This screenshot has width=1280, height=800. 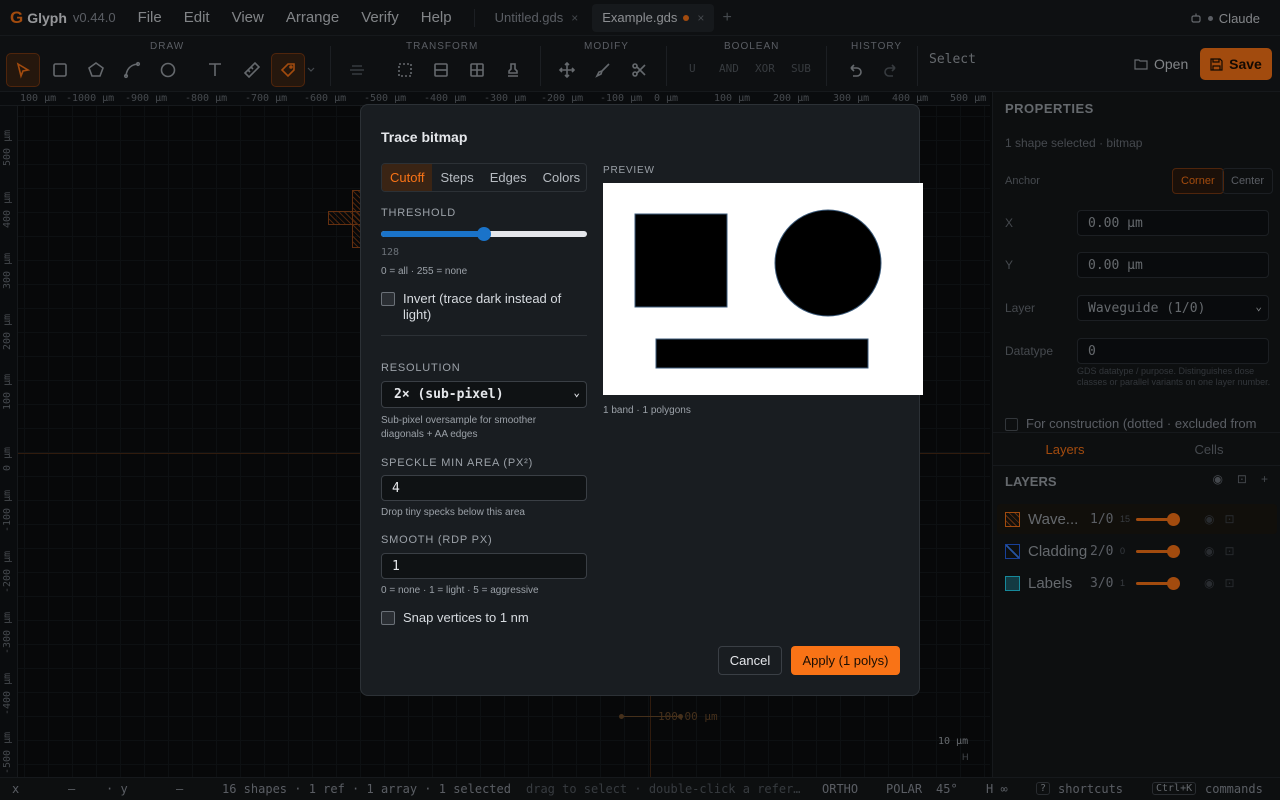 What do you see at coordinates (433, 234) in the screenshot?
I see `threshold-slider-fill` at bounding box center [433, 234].